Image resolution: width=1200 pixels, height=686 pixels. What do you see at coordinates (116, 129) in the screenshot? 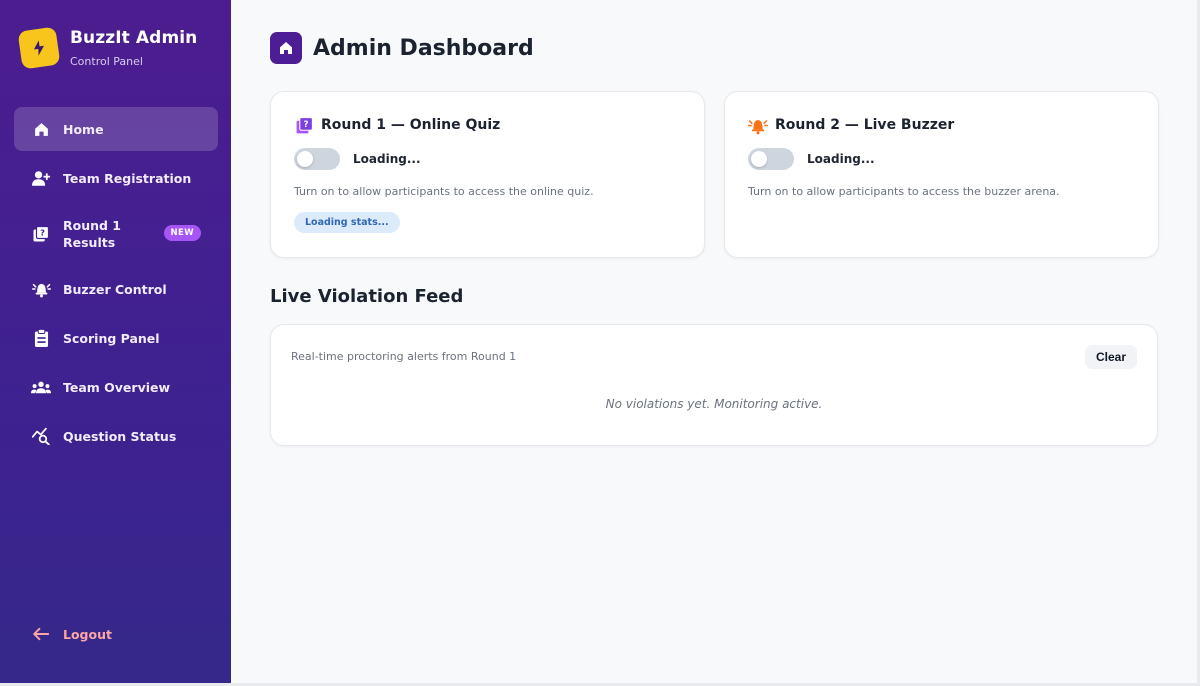
I see `sidebar-item-home: Home` at bounding box center [116, 129].